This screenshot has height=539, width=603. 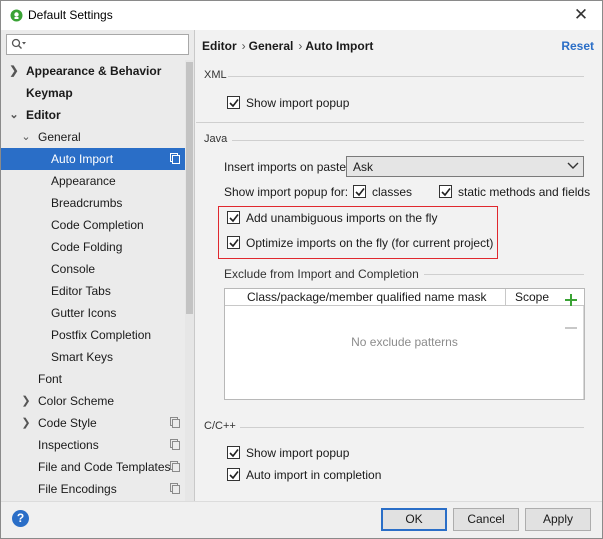 I want to click on tree-item-appearance: Appearance, so click(x=93, y=181).